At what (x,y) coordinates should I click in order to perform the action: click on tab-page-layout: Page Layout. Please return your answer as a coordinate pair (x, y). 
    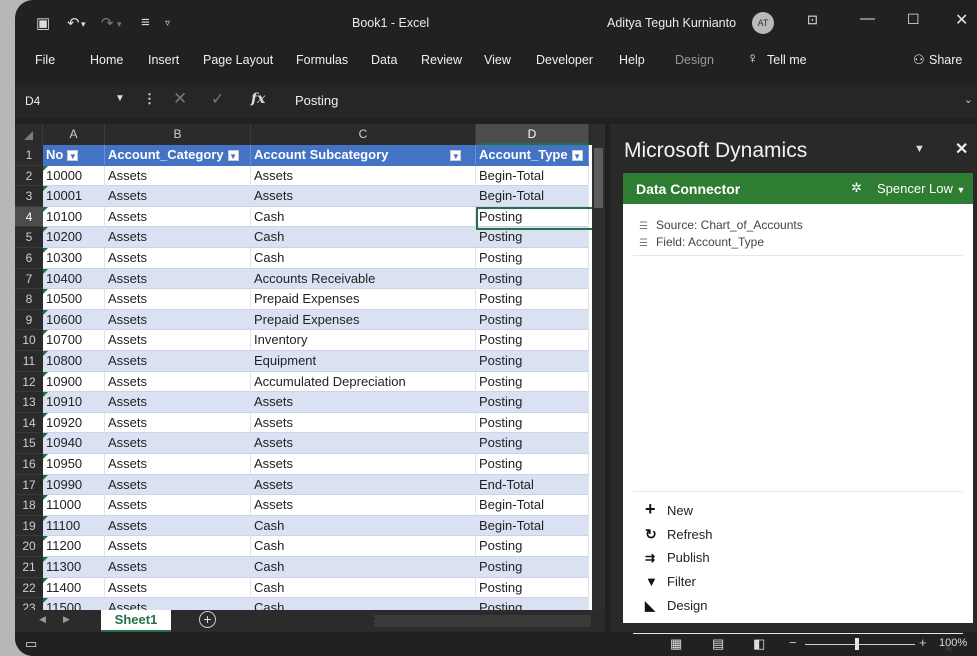
    Looking at the image, I should click on (238, 60).